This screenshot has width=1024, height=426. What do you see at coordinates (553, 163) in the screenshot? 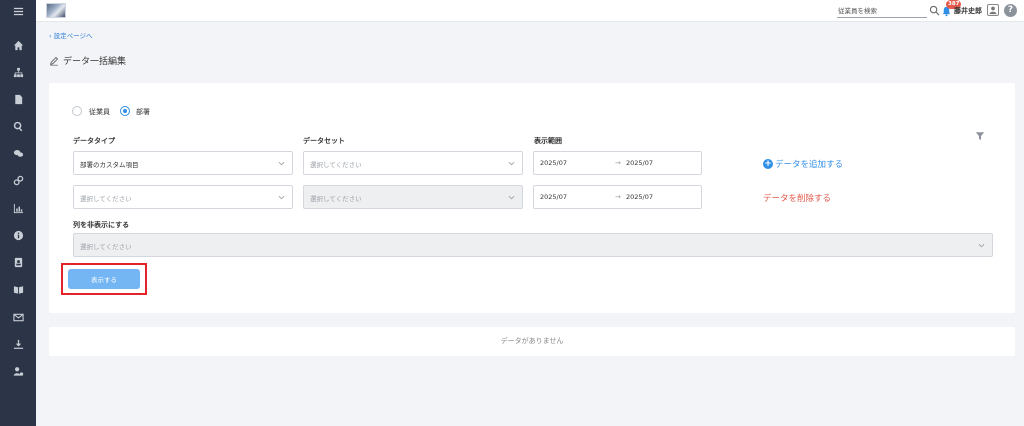
I see `range-from-1: 2025/07` at bounding box center [553, 163].